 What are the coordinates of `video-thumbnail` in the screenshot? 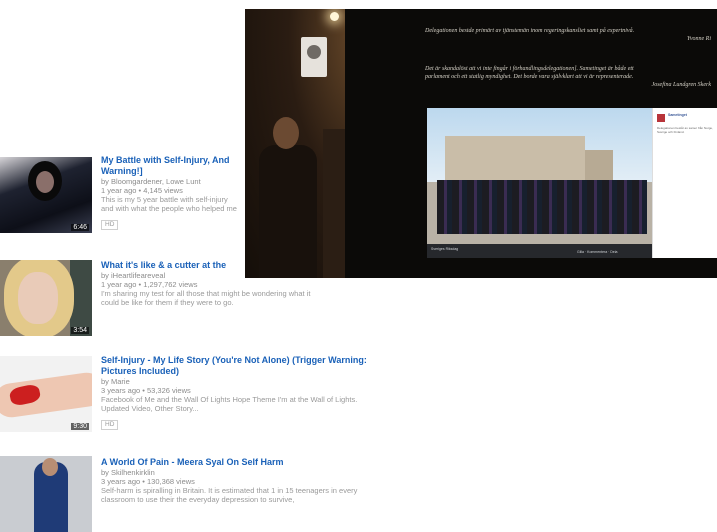 It's located at (46, 494).